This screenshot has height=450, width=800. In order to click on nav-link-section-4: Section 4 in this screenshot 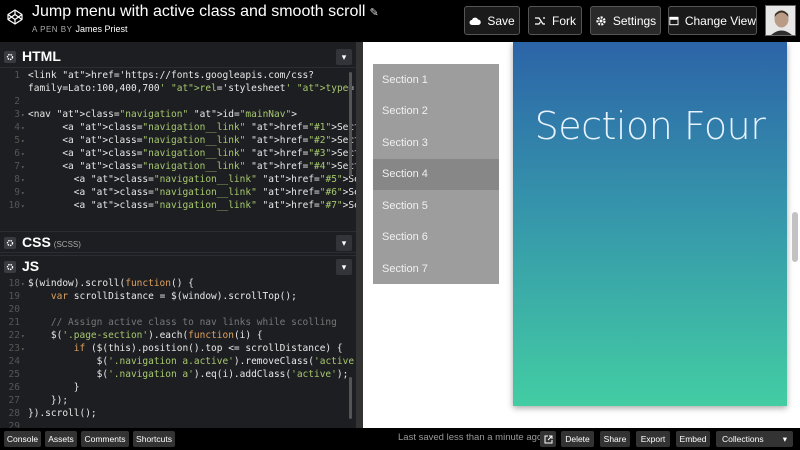, I will do `click(436, 174)`.